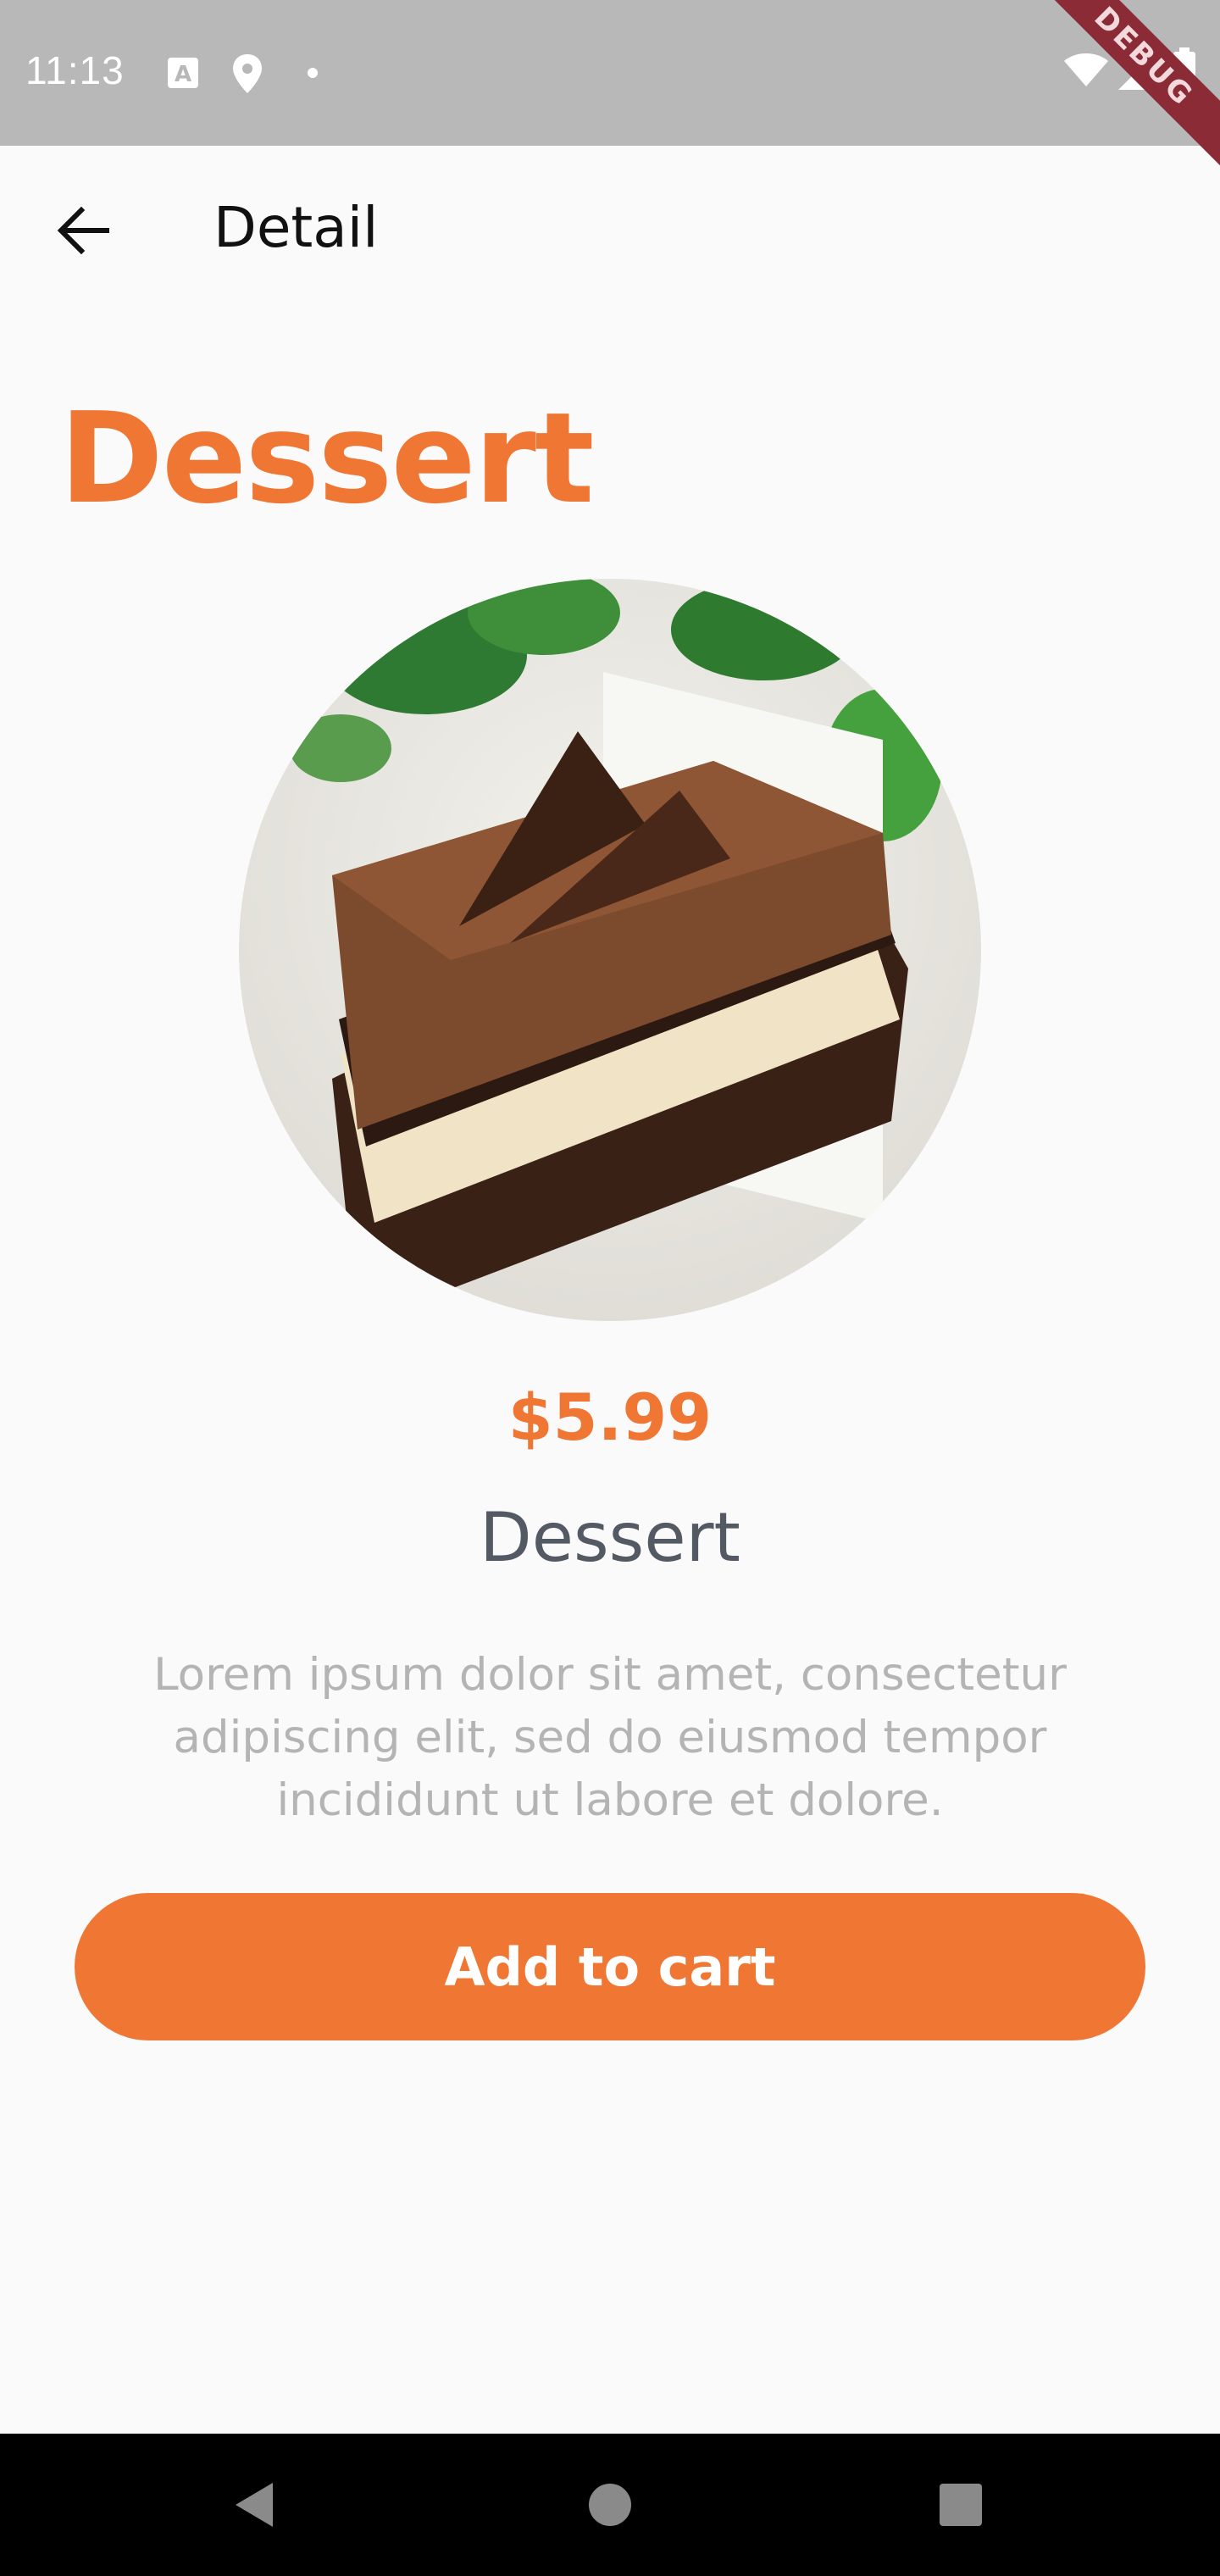 The width and height of the screenshot is (1220, 2576). I want to click on arrow-back-icon, so click(83, 232).